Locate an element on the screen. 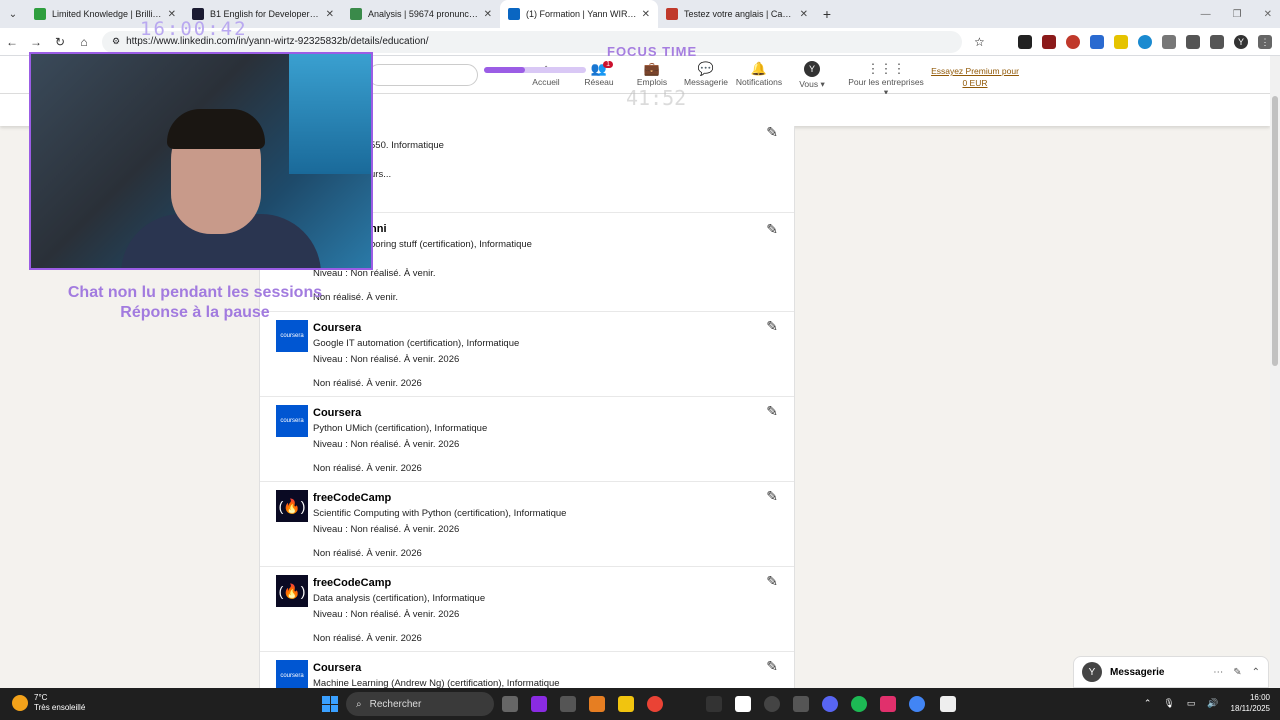 The image size is (1280, 720). close-window-icon: ✕ is located at coordinates (1268, 14).